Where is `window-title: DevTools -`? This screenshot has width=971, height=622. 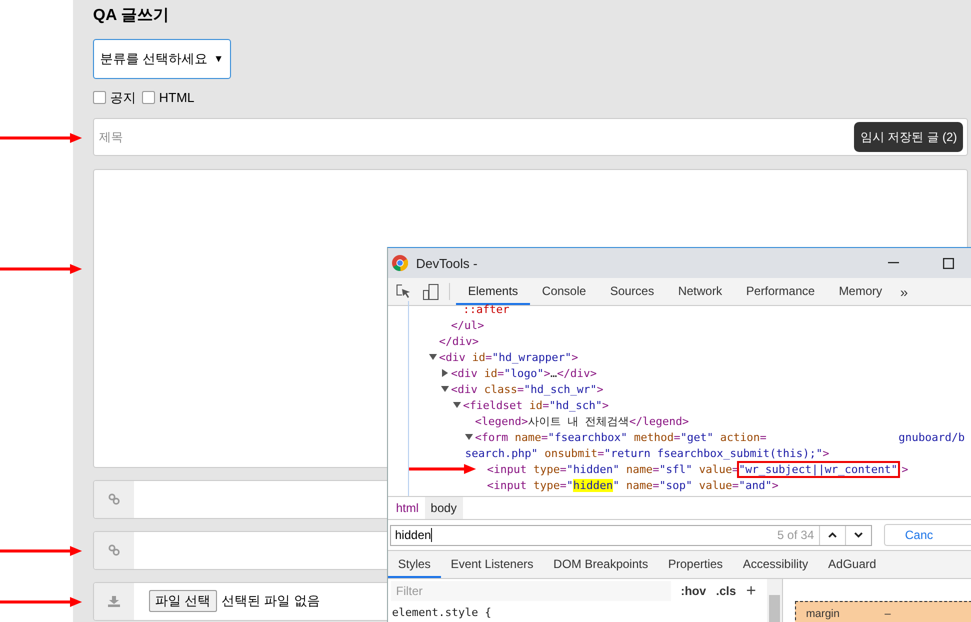
window-title: DevTools - is located at coordinates (447, 263).